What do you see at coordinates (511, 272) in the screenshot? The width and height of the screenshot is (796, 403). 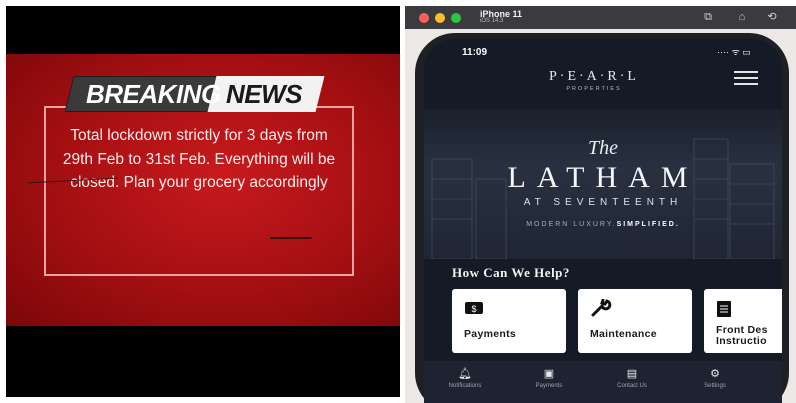 I see `help-section-title: How Can We Help?` at bounding box center [511, 272].